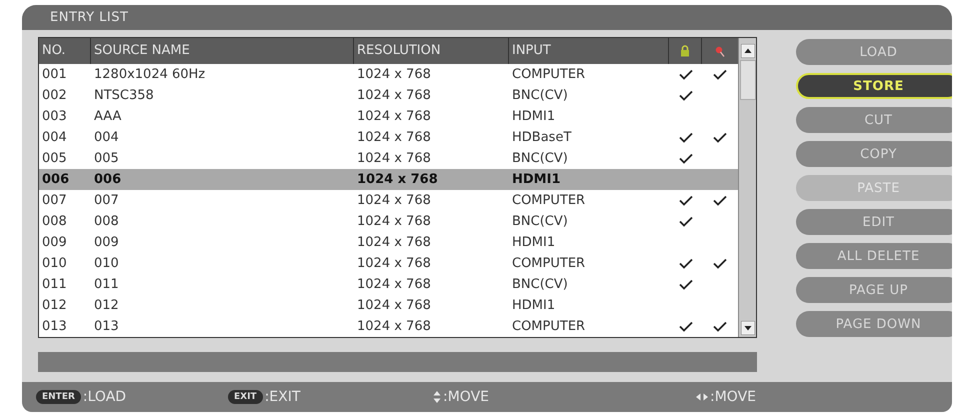 The image size is (960, 418). I want to click on number-cell-text: 012, so click(54, 305).